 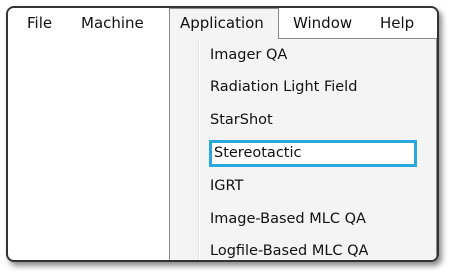 What do you see at coordinates (39, 23) in the screenshot?
I see `menu-file: File` at bounding box center [39, 23].